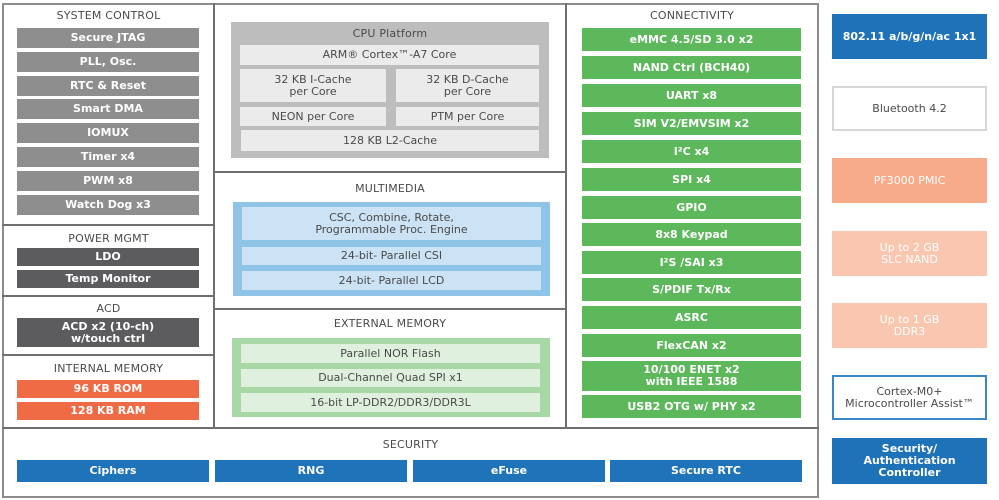 Image resolution: width=999 pixels, height=500 pixels. What do you see at coordinates (691, 289) in the screenshot?
I see `block-spdif: S/PDIF Tx/Rx` at bounding box center [691, 289].